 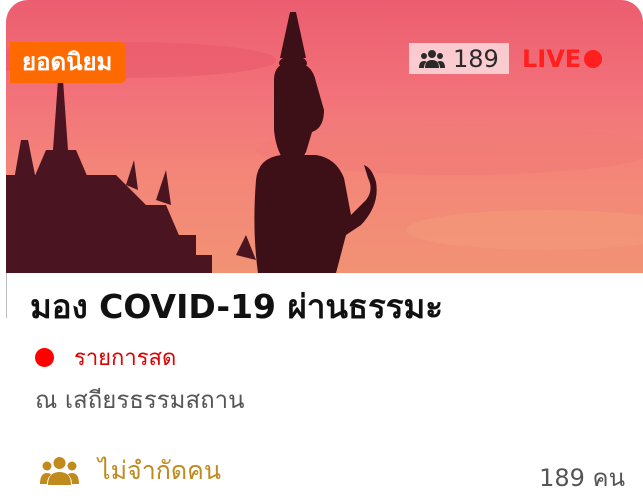 What do you see at coordinates (552, 58) in the screenshot?
I see `live-label: LIVE` at bounding box center [552, 58].